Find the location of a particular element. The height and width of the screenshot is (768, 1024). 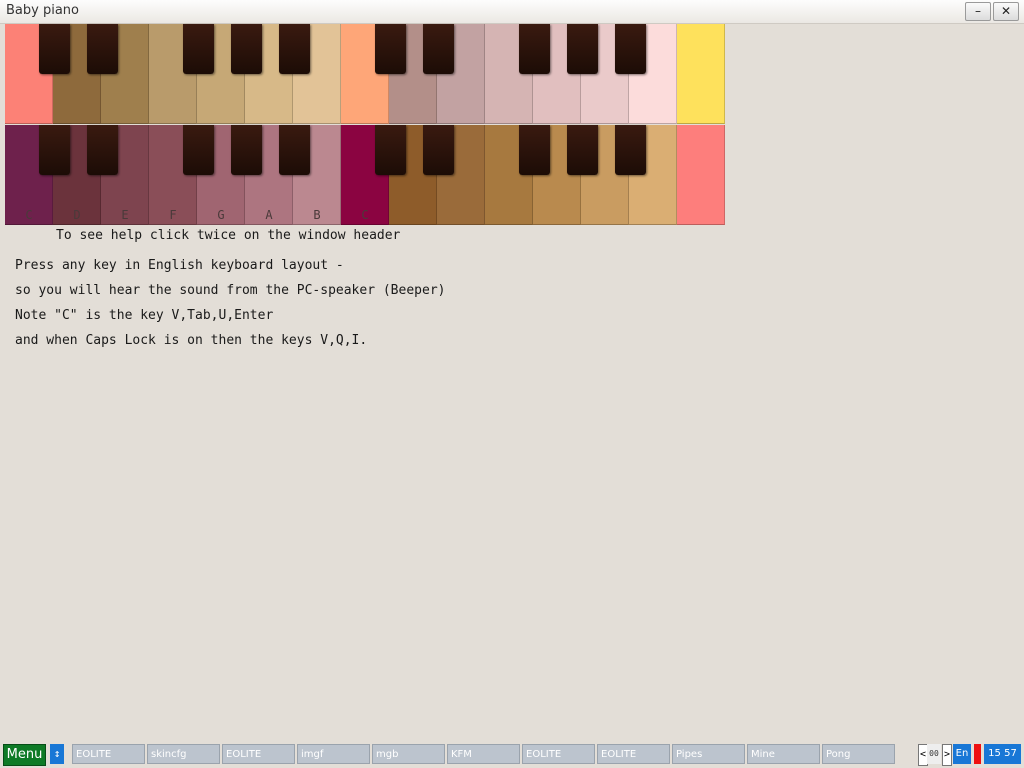

clock: 15 57 is located at coordinates (1002, 754).